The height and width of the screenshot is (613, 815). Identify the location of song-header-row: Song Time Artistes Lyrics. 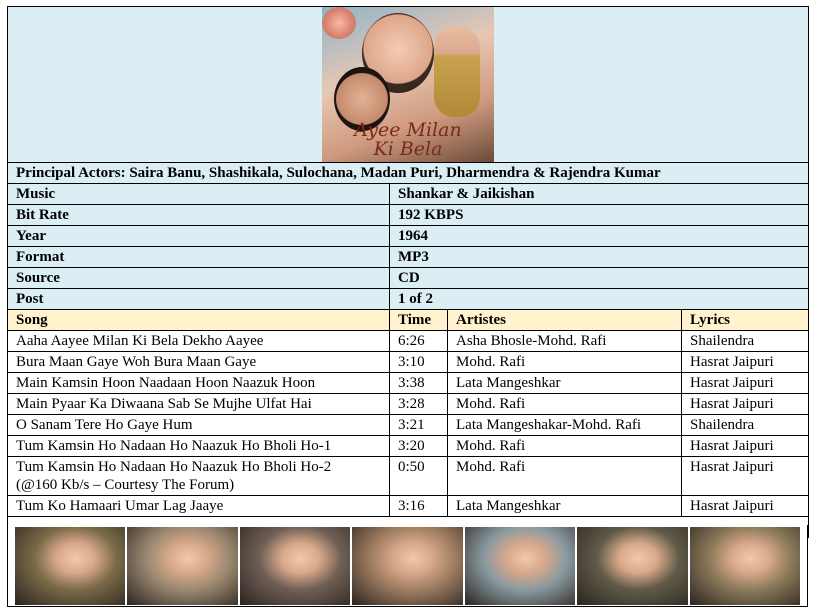
(408, 320).